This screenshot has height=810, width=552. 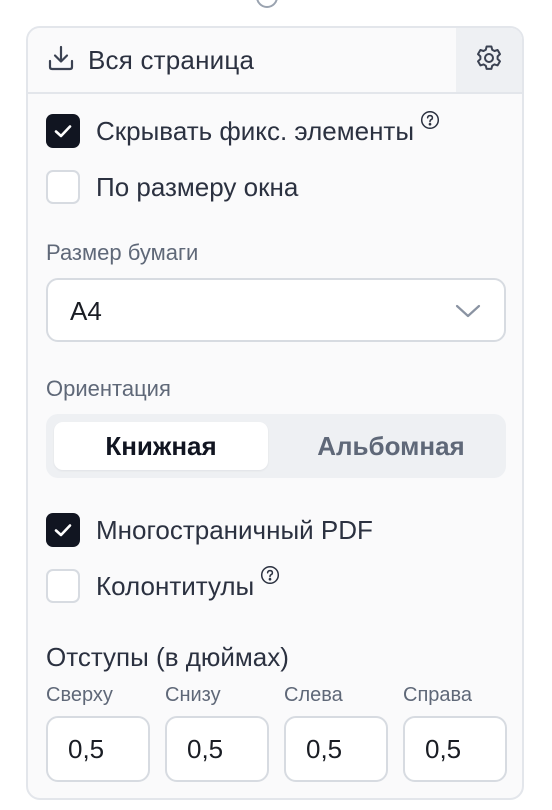 What do you see at coordinates (276, 310) in the screenshot?
I see `paper-size-select: A4` at bounding box center [276, 310].